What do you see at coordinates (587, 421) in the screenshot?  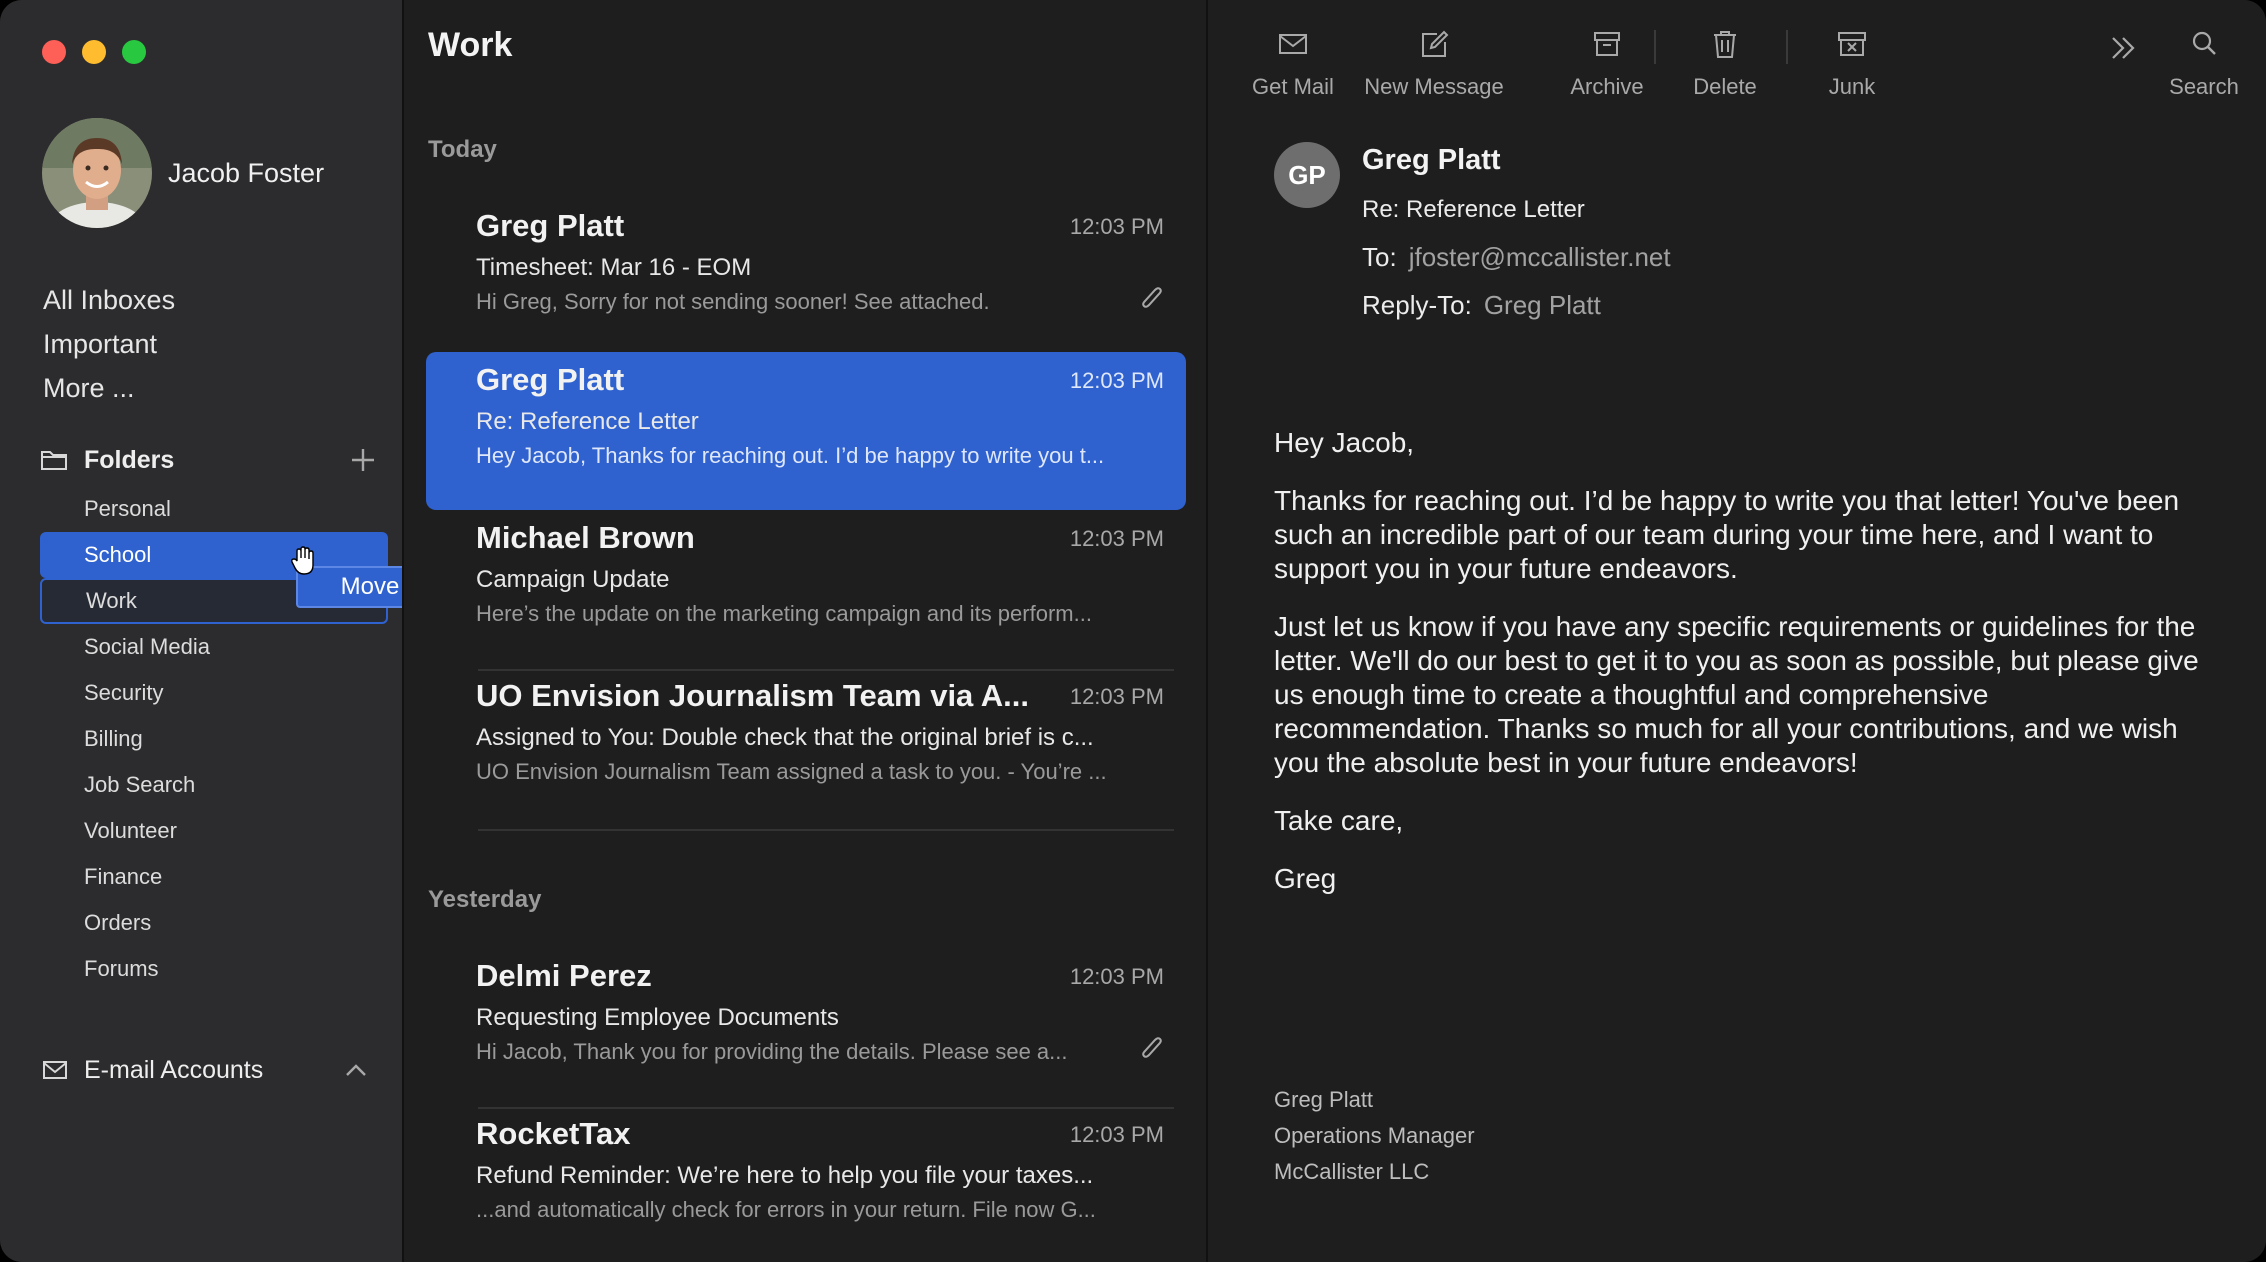 I see `message-subject: Re: Reference Letter` at bounding box center [587, 421].